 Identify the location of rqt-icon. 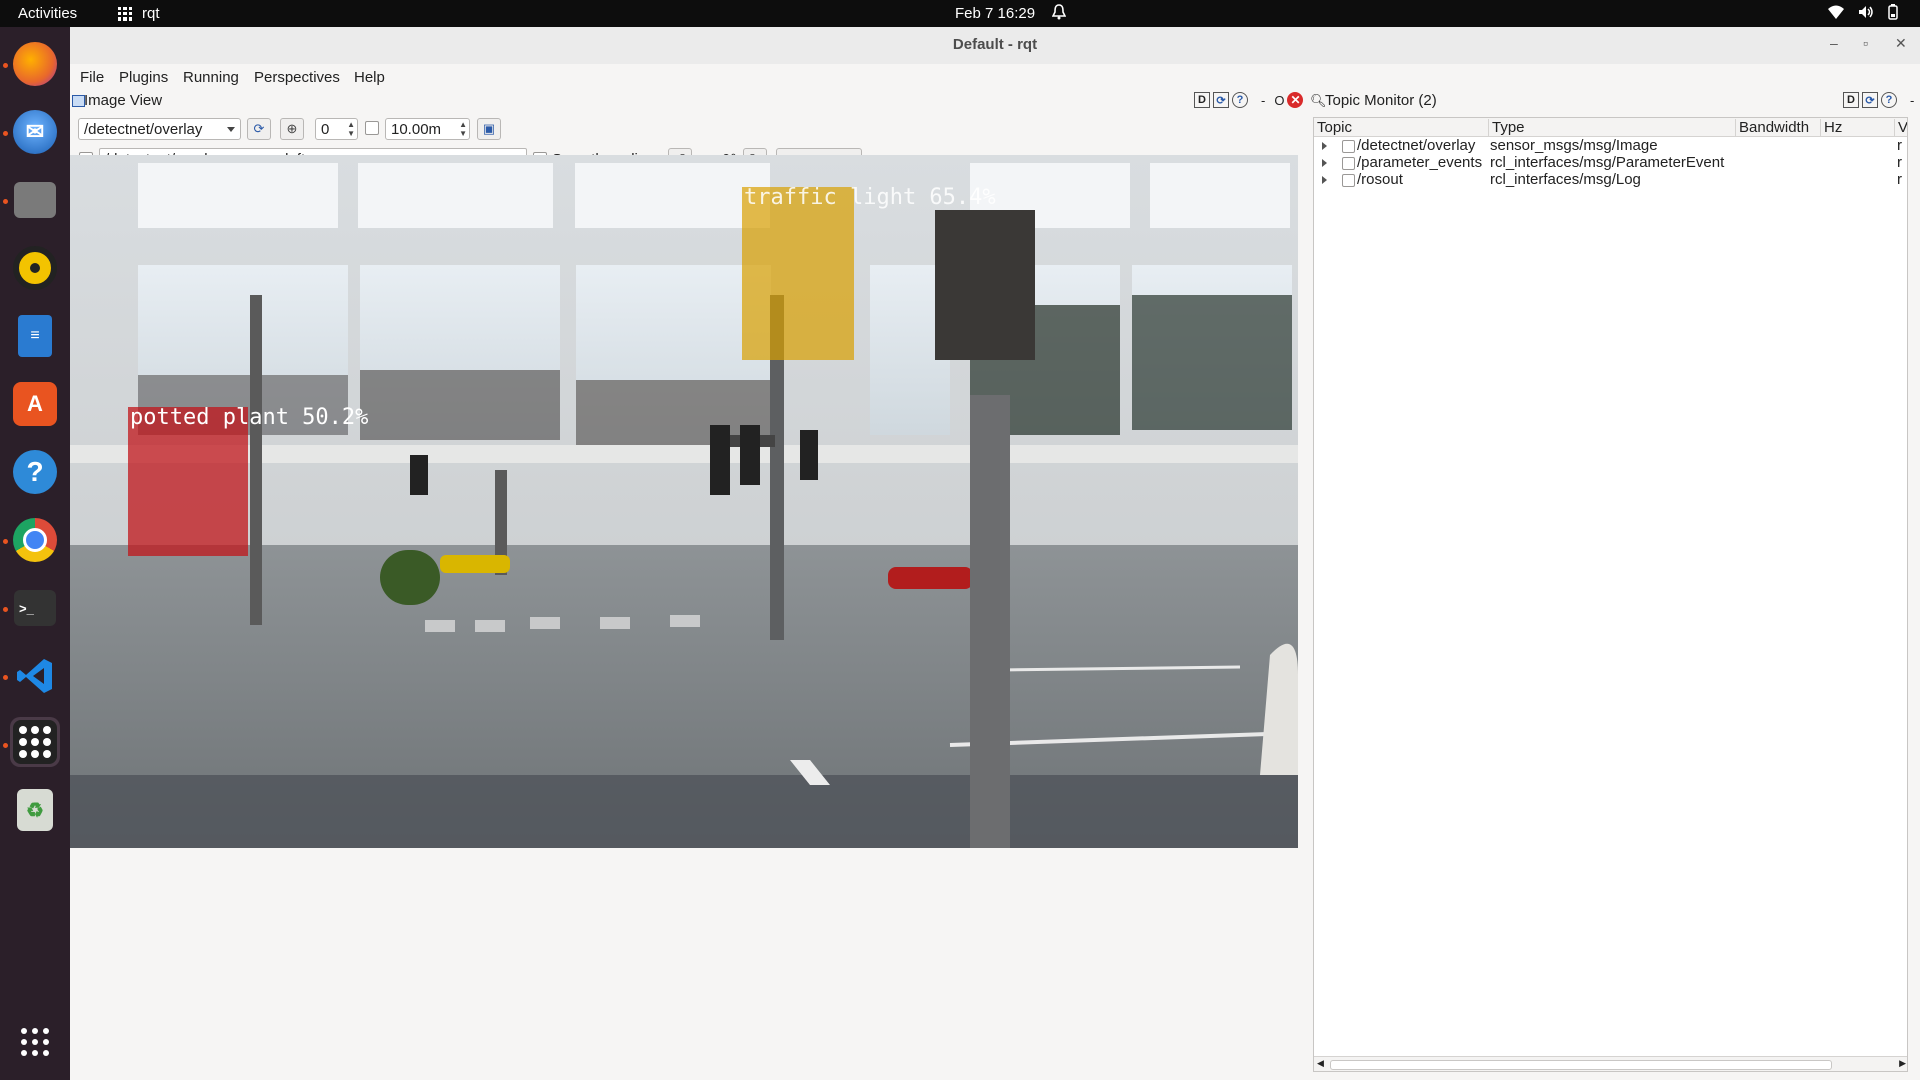
(35, 742).